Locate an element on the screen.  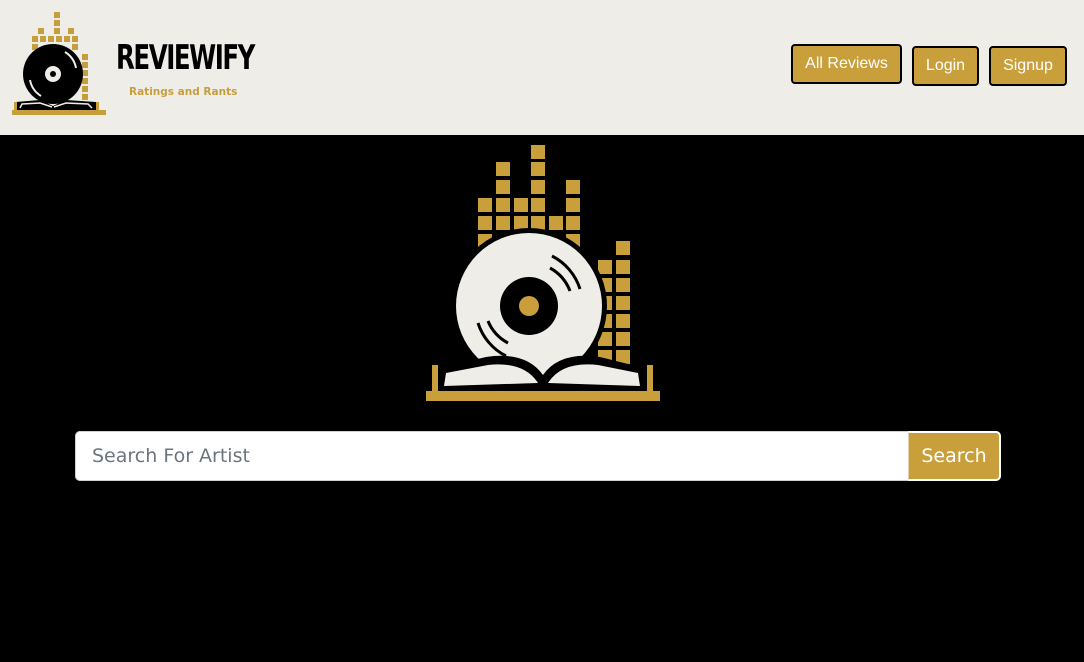
brand-tagline: Ratings and Rants is located at coordinates (183, 92).